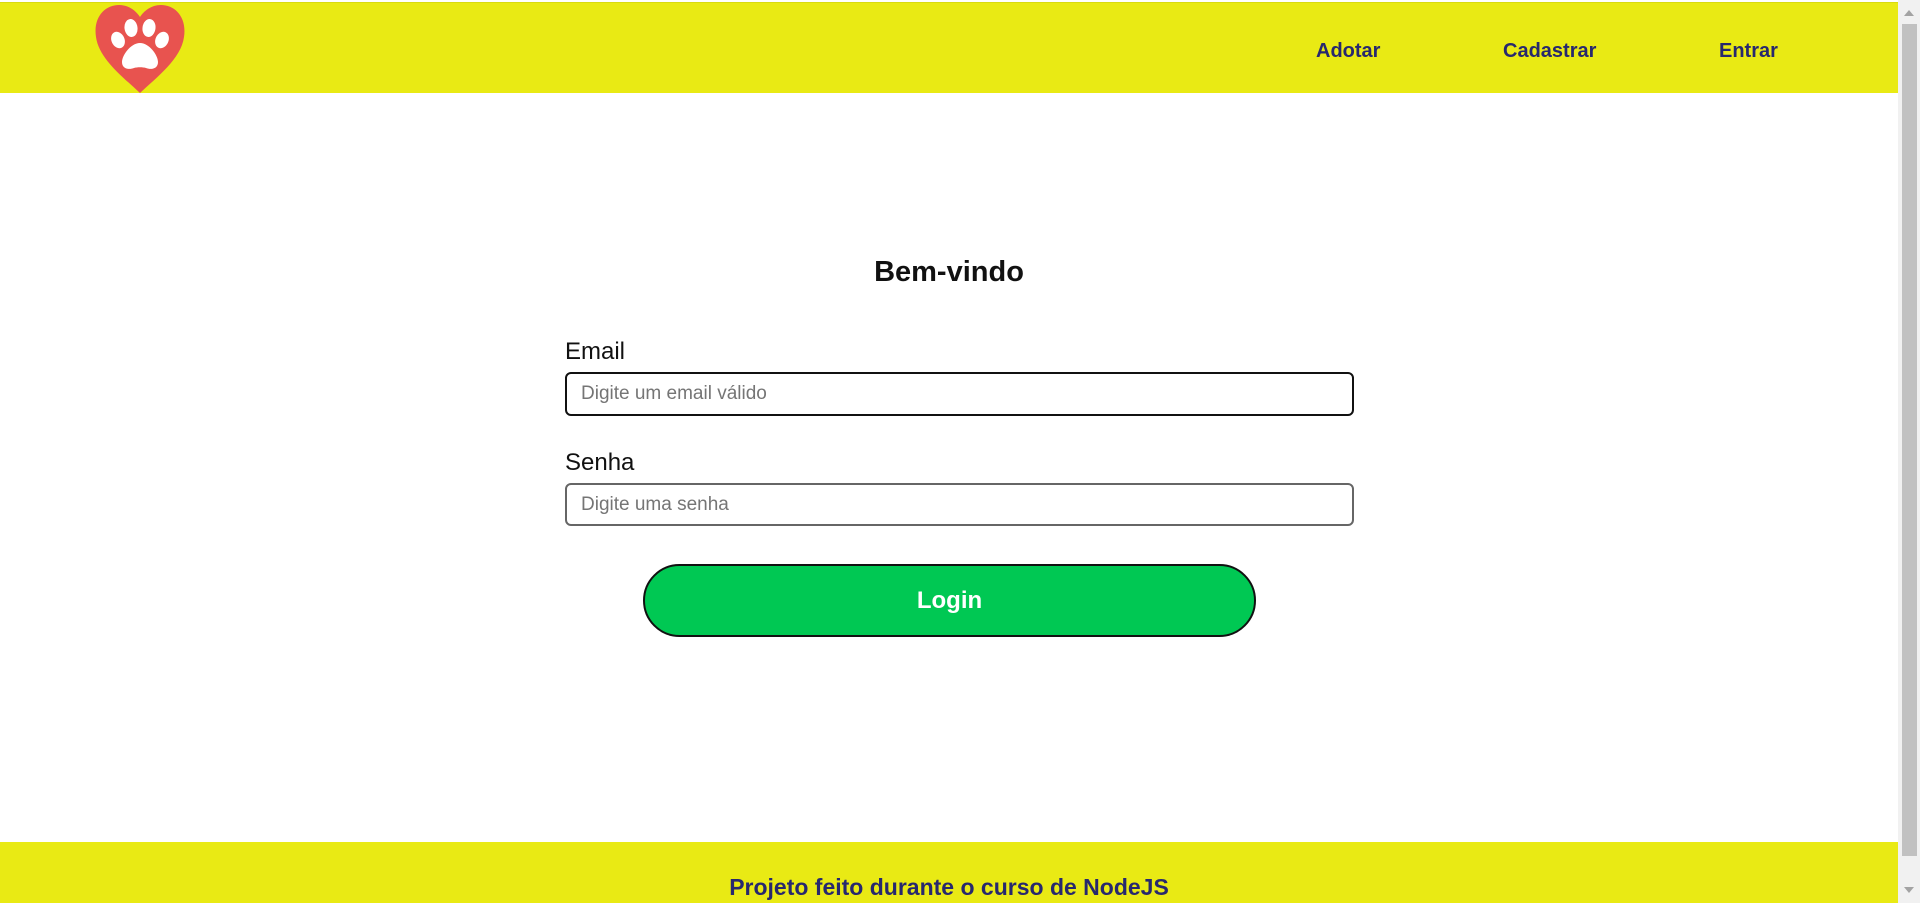  I want to click on email-label: Email, so click(595, 351).